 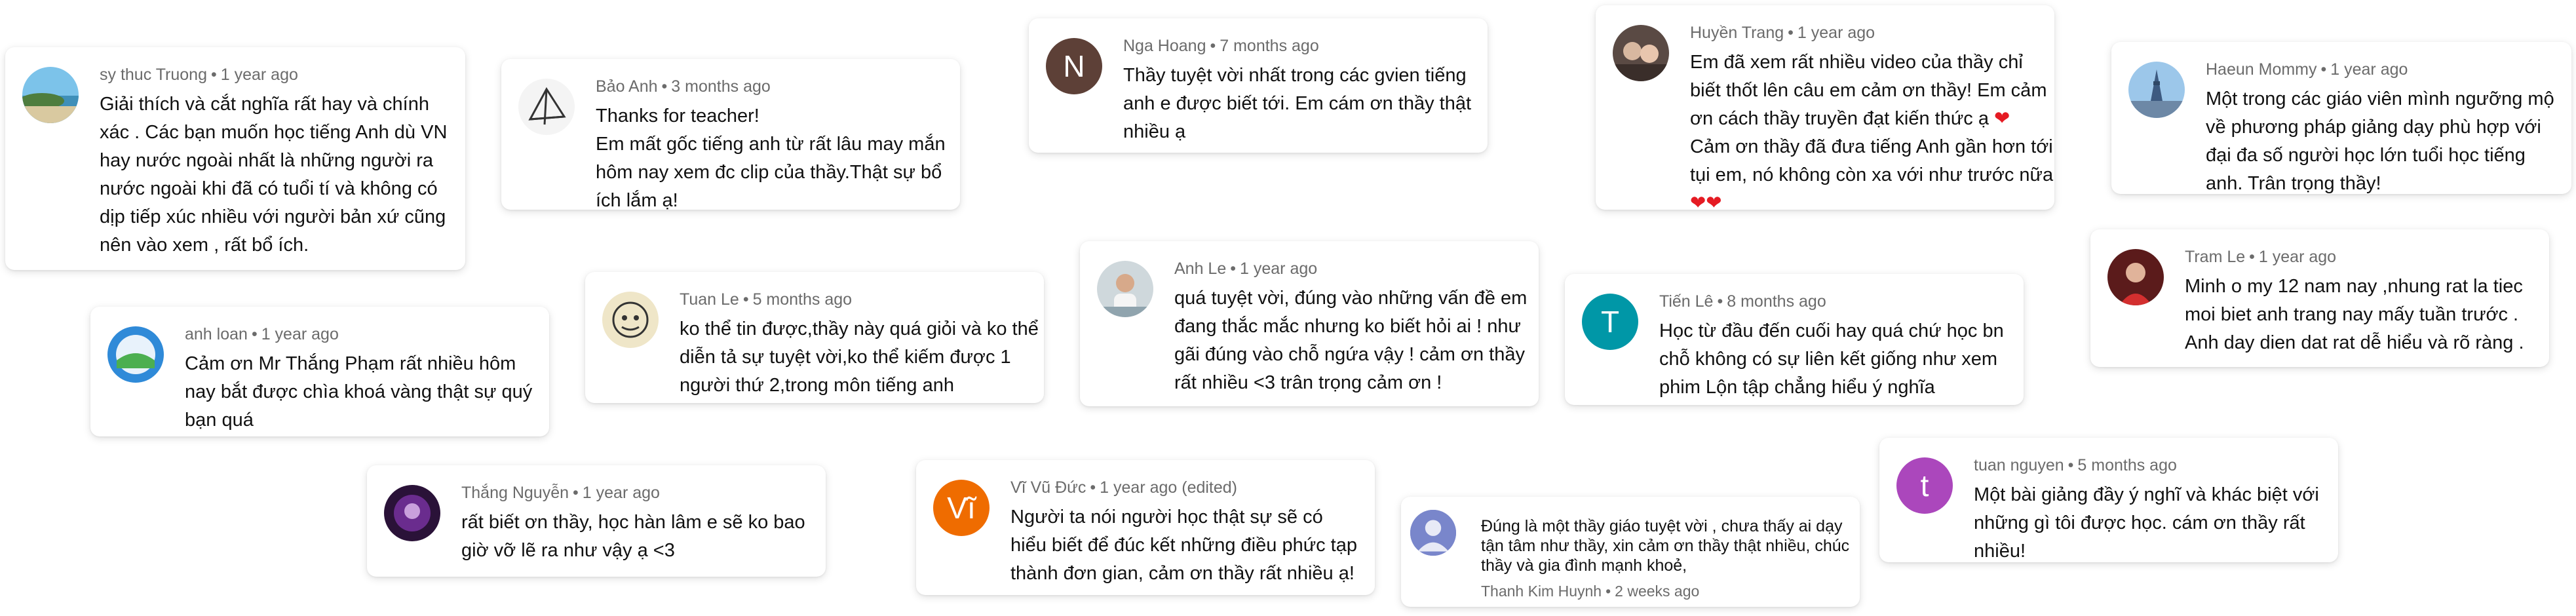 I want to click on comment-line: chỗ không có sự liên kết giống như xem, so click(x=1828, y=359).